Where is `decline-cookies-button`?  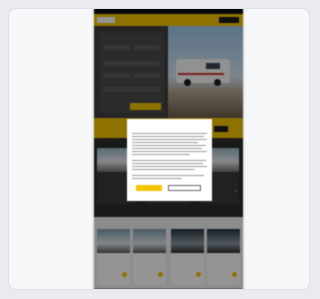
decline-cookies-button is located at coordinates (184, 188).